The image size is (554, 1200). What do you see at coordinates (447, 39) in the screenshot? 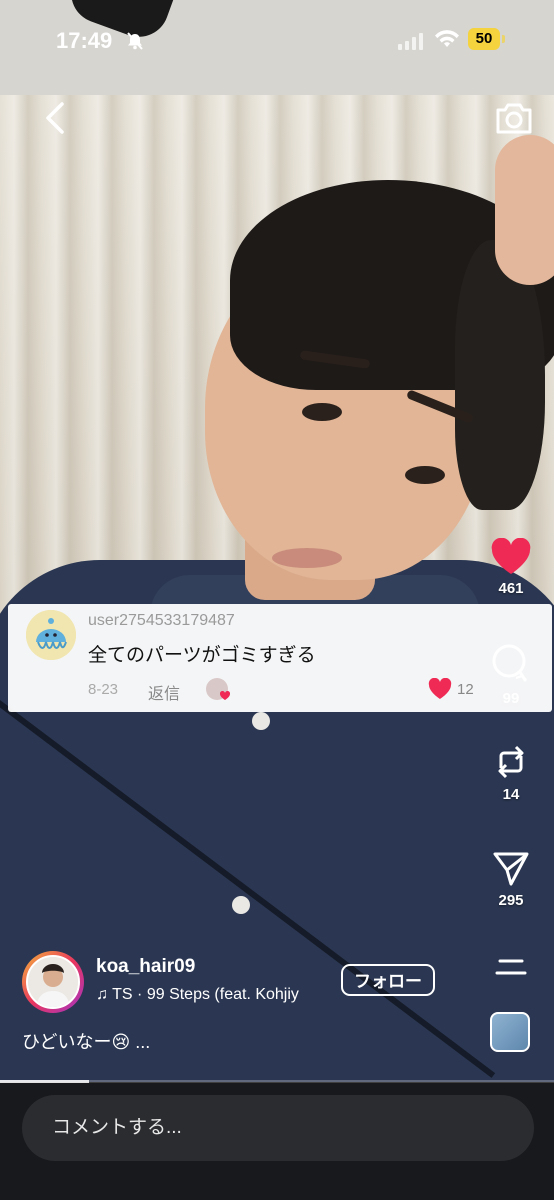
I see `wifi-icon` at bounding box center [447, 39].